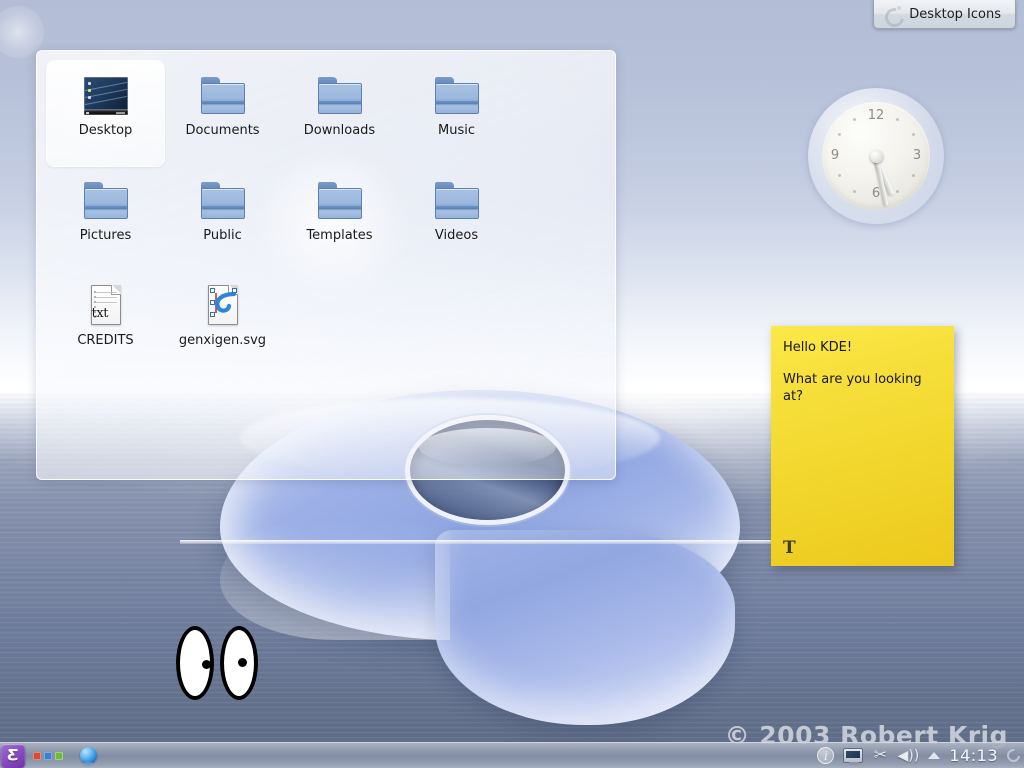 The height and width of the screenshot is (768, 1024). Describe the element at coordinates (862, 446) in the screenshot. I see `sticky-note-widget: Hello KDE! What are you looking at? T` at that location.